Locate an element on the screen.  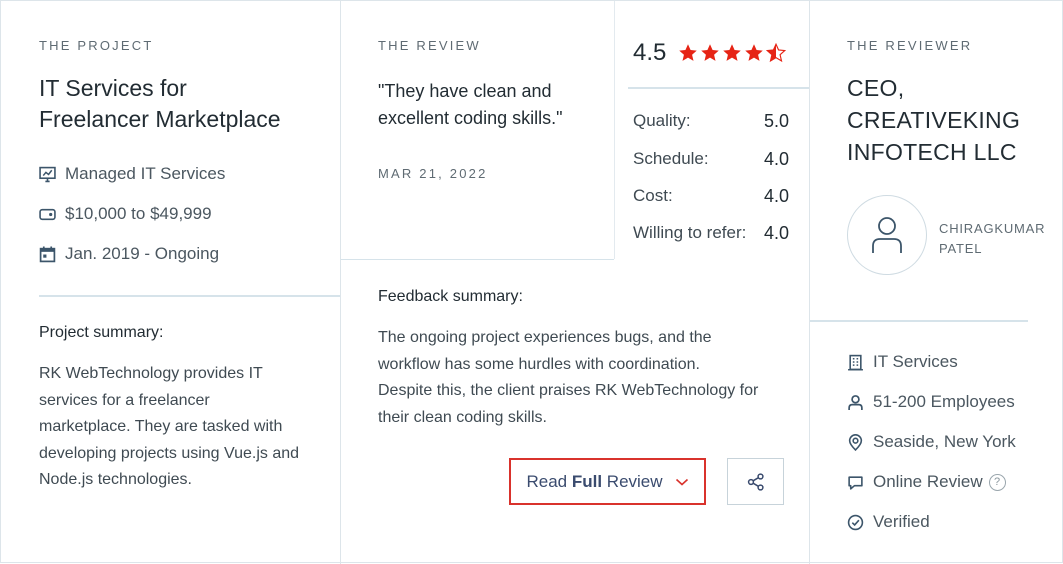
building-icon is located at coordinates (855, 362).